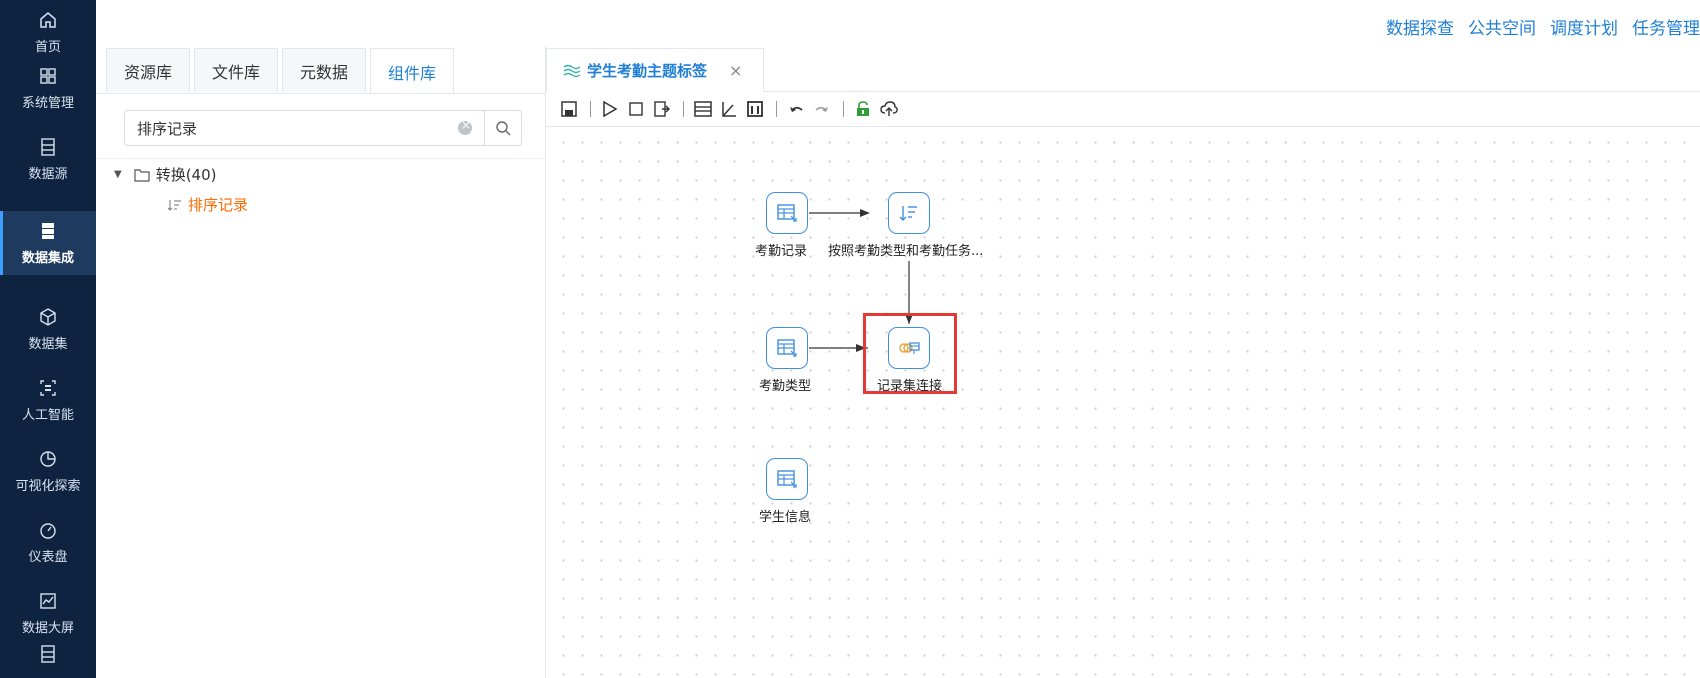 Image resolution: width=1700 pixels, height=678 pixels. What do you see at coordinates (320, 158) in the screenshot?
I see `panel-divider` at bounding box center [320, 158].